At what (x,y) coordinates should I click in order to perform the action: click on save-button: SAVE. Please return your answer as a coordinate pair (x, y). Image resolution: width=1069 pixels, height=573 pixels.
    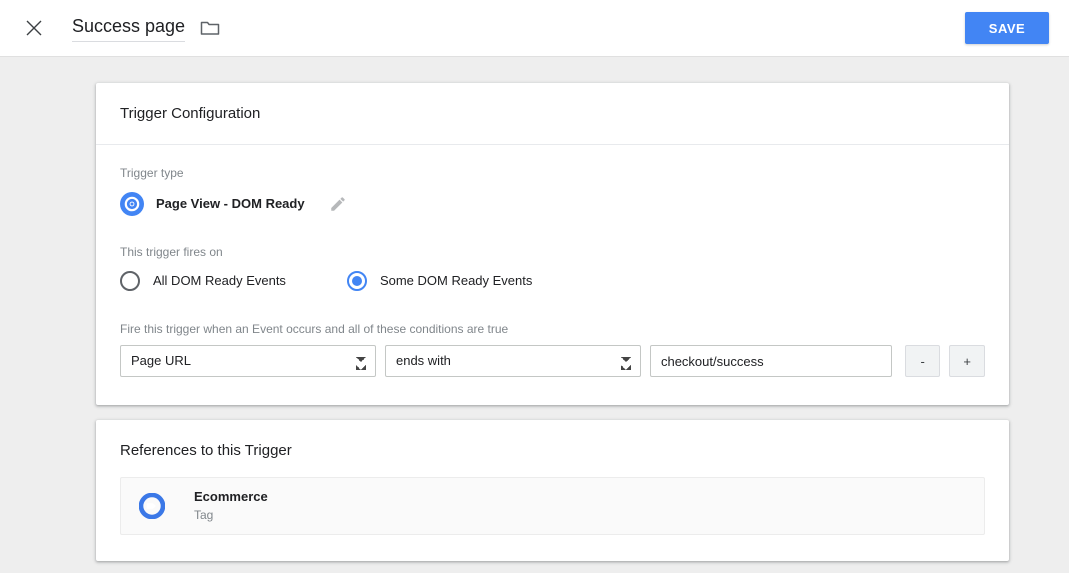
    Looking at the image, I should click on (1007, 28).